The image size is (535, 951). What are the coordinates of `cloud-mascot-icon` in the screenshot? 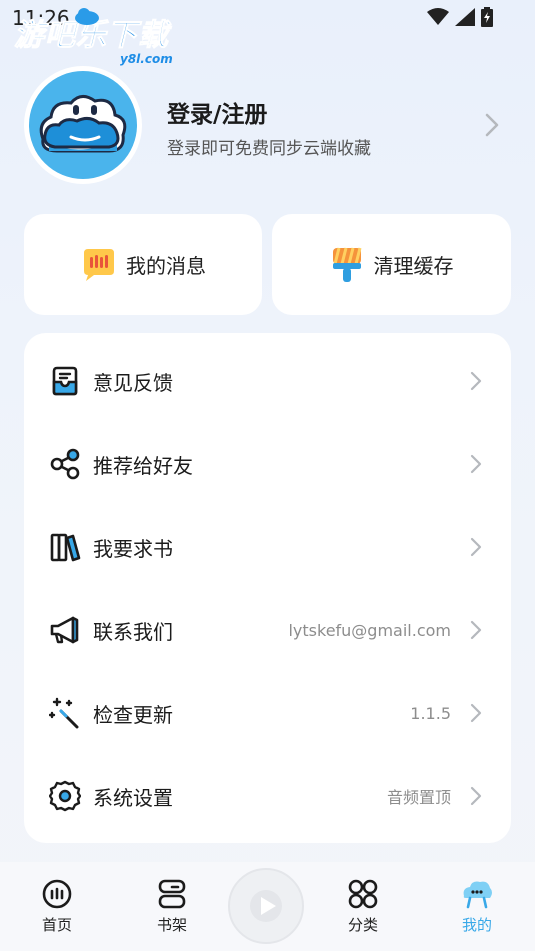 It's located at (83, 124).